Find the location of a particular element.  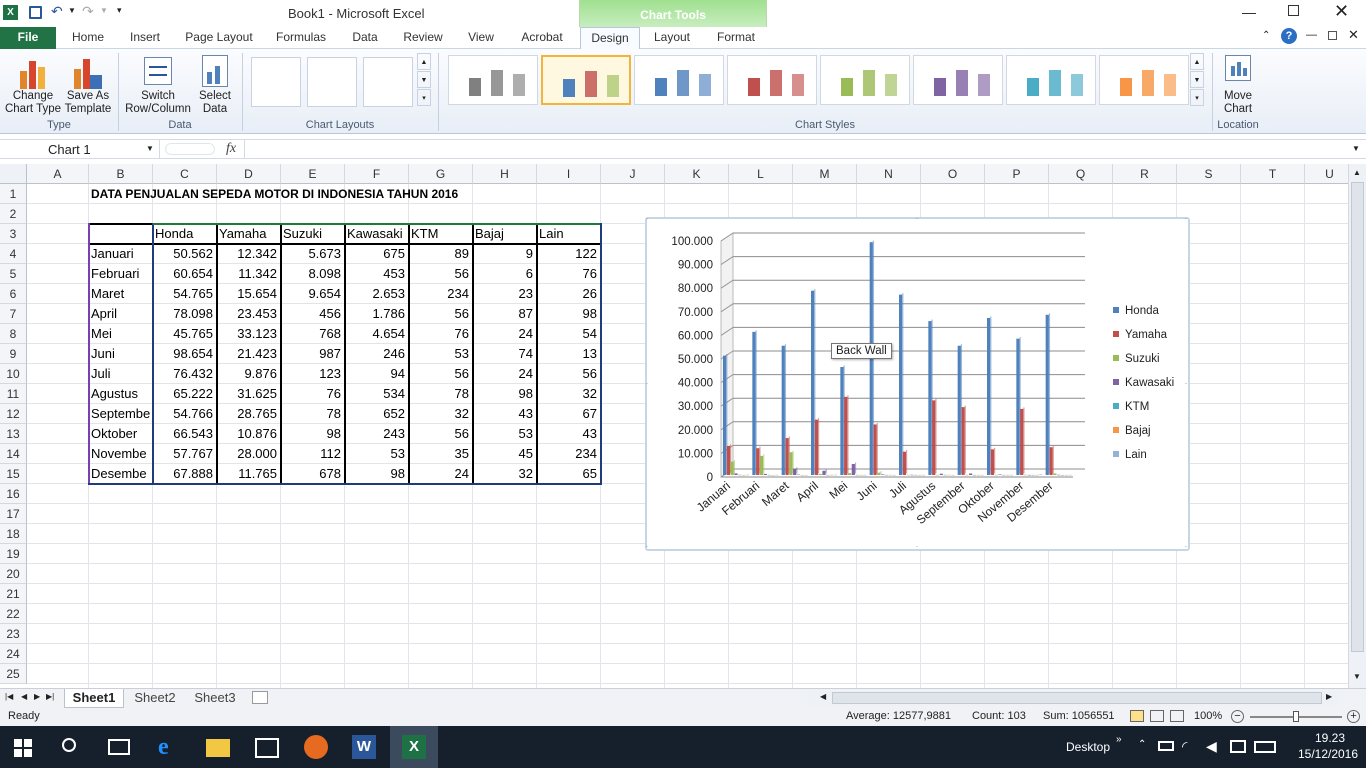

value-cell: 9 is located at coordinates (505, 254).